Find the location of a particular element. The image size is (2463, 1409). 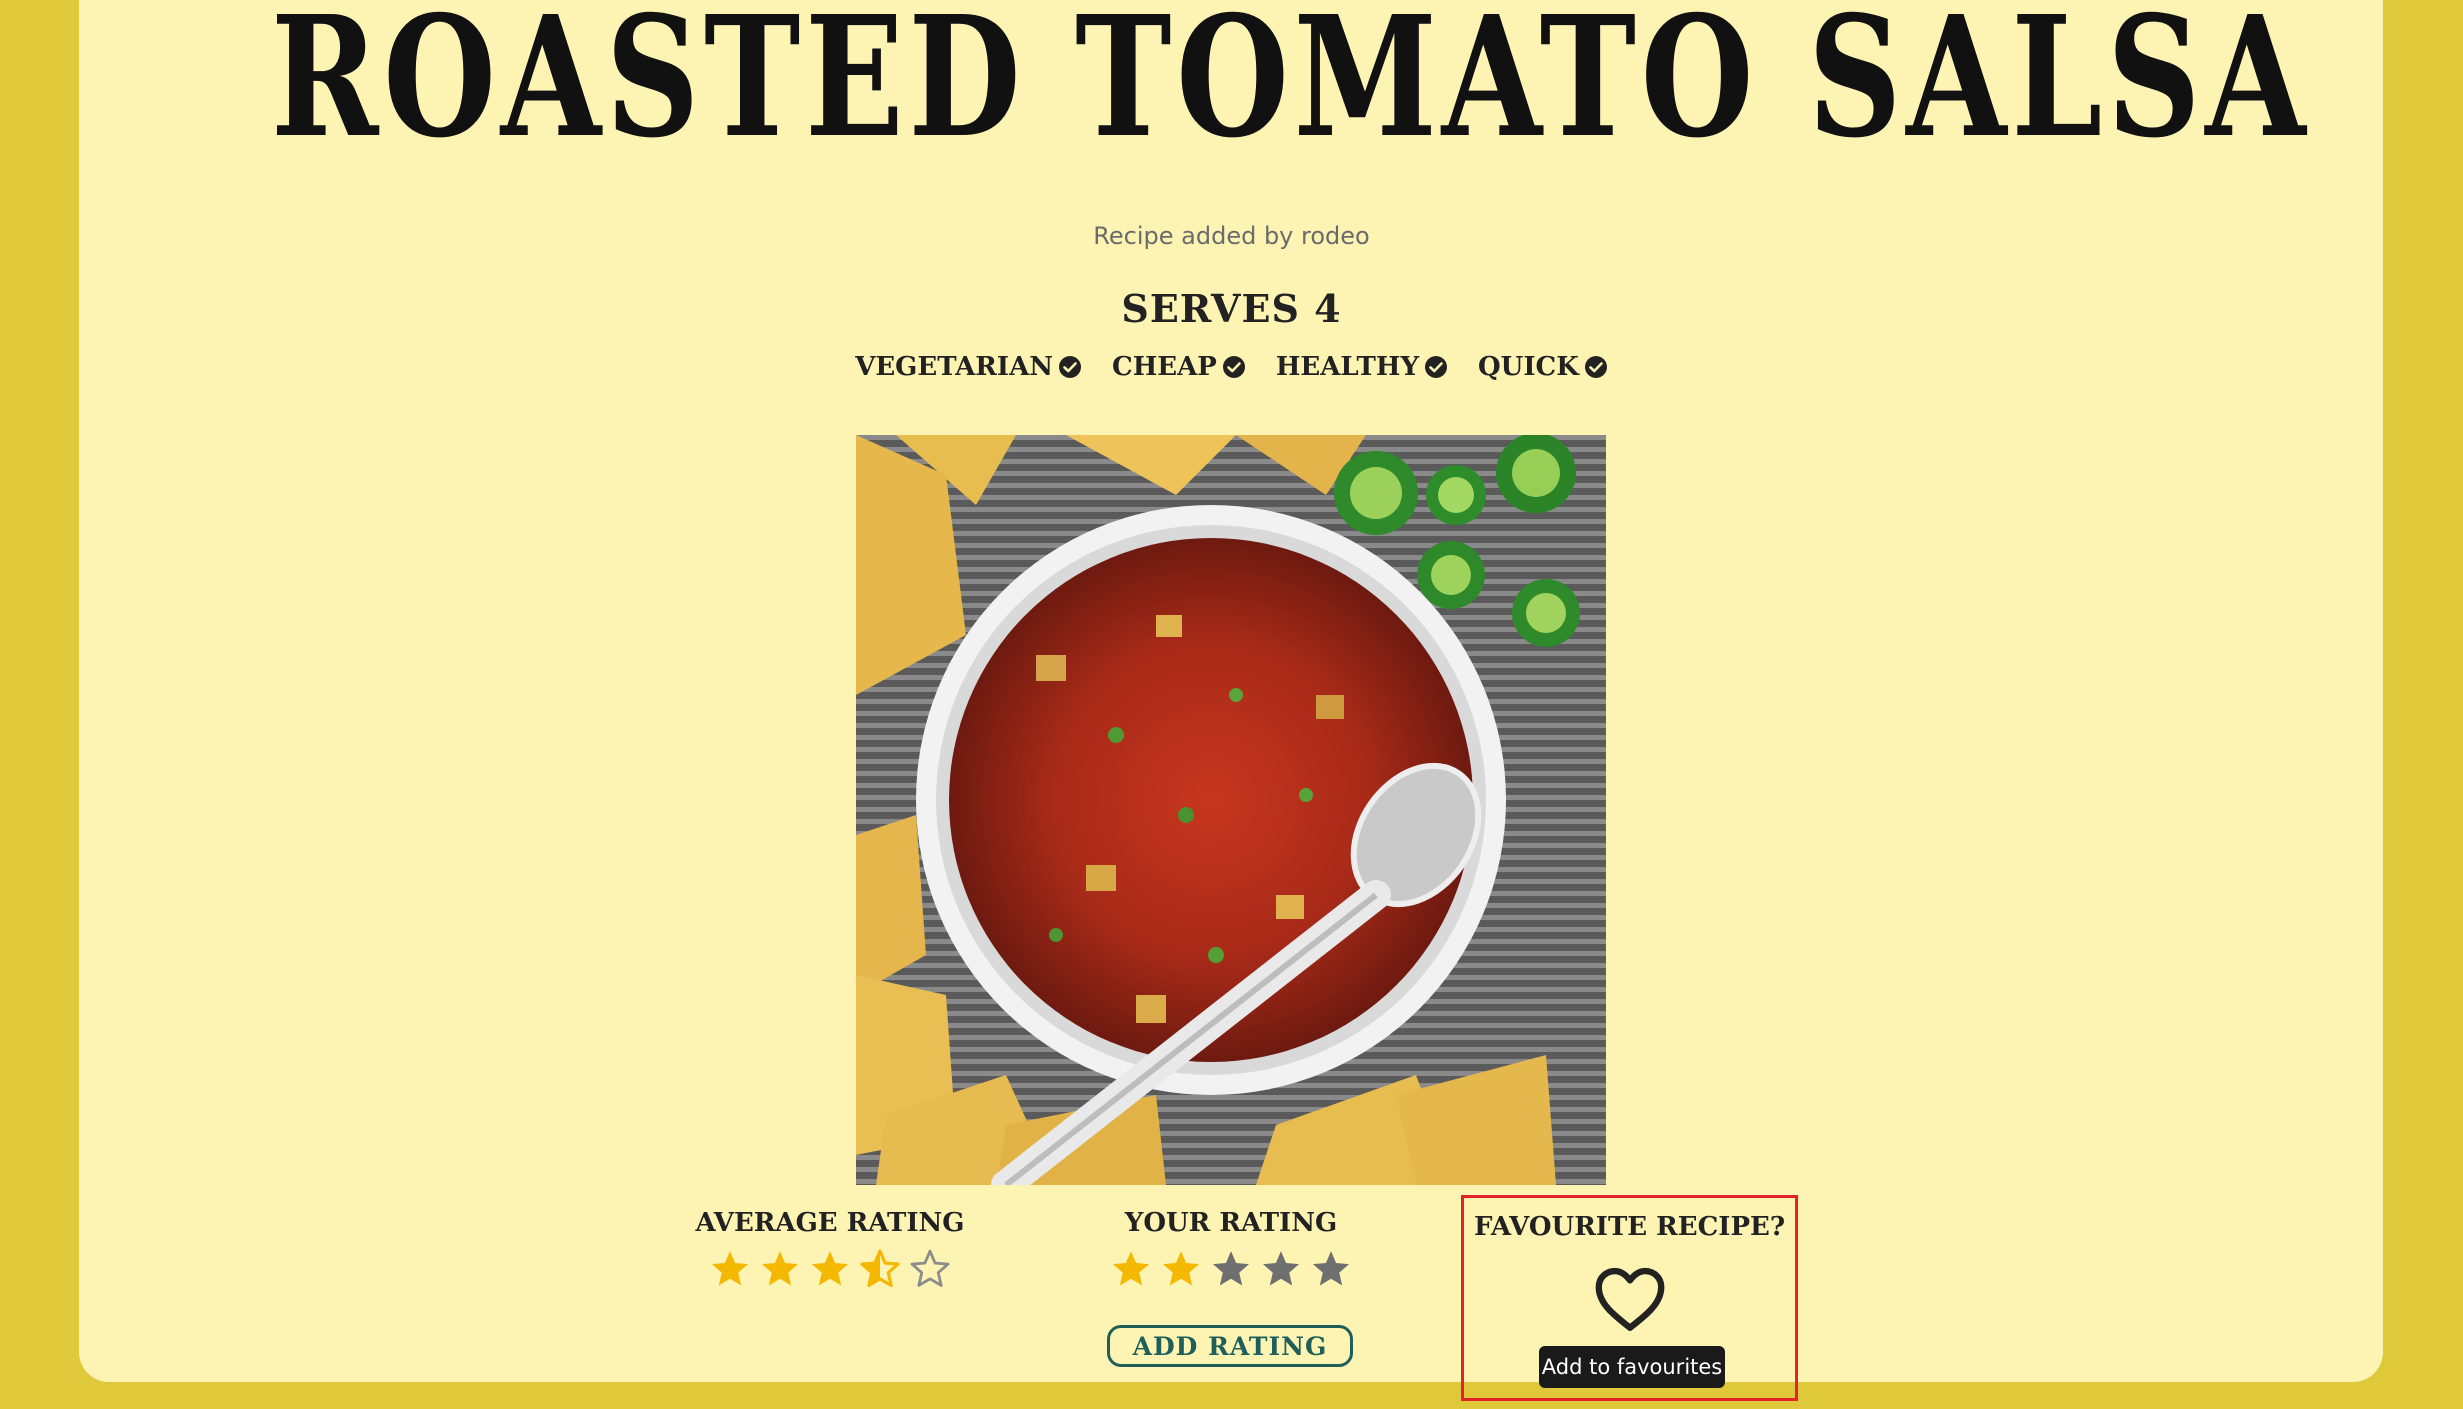

recipe-tags: VEGETARIAN CHEAP HEALTHY QUICK is located at coordinates (1231, 367).